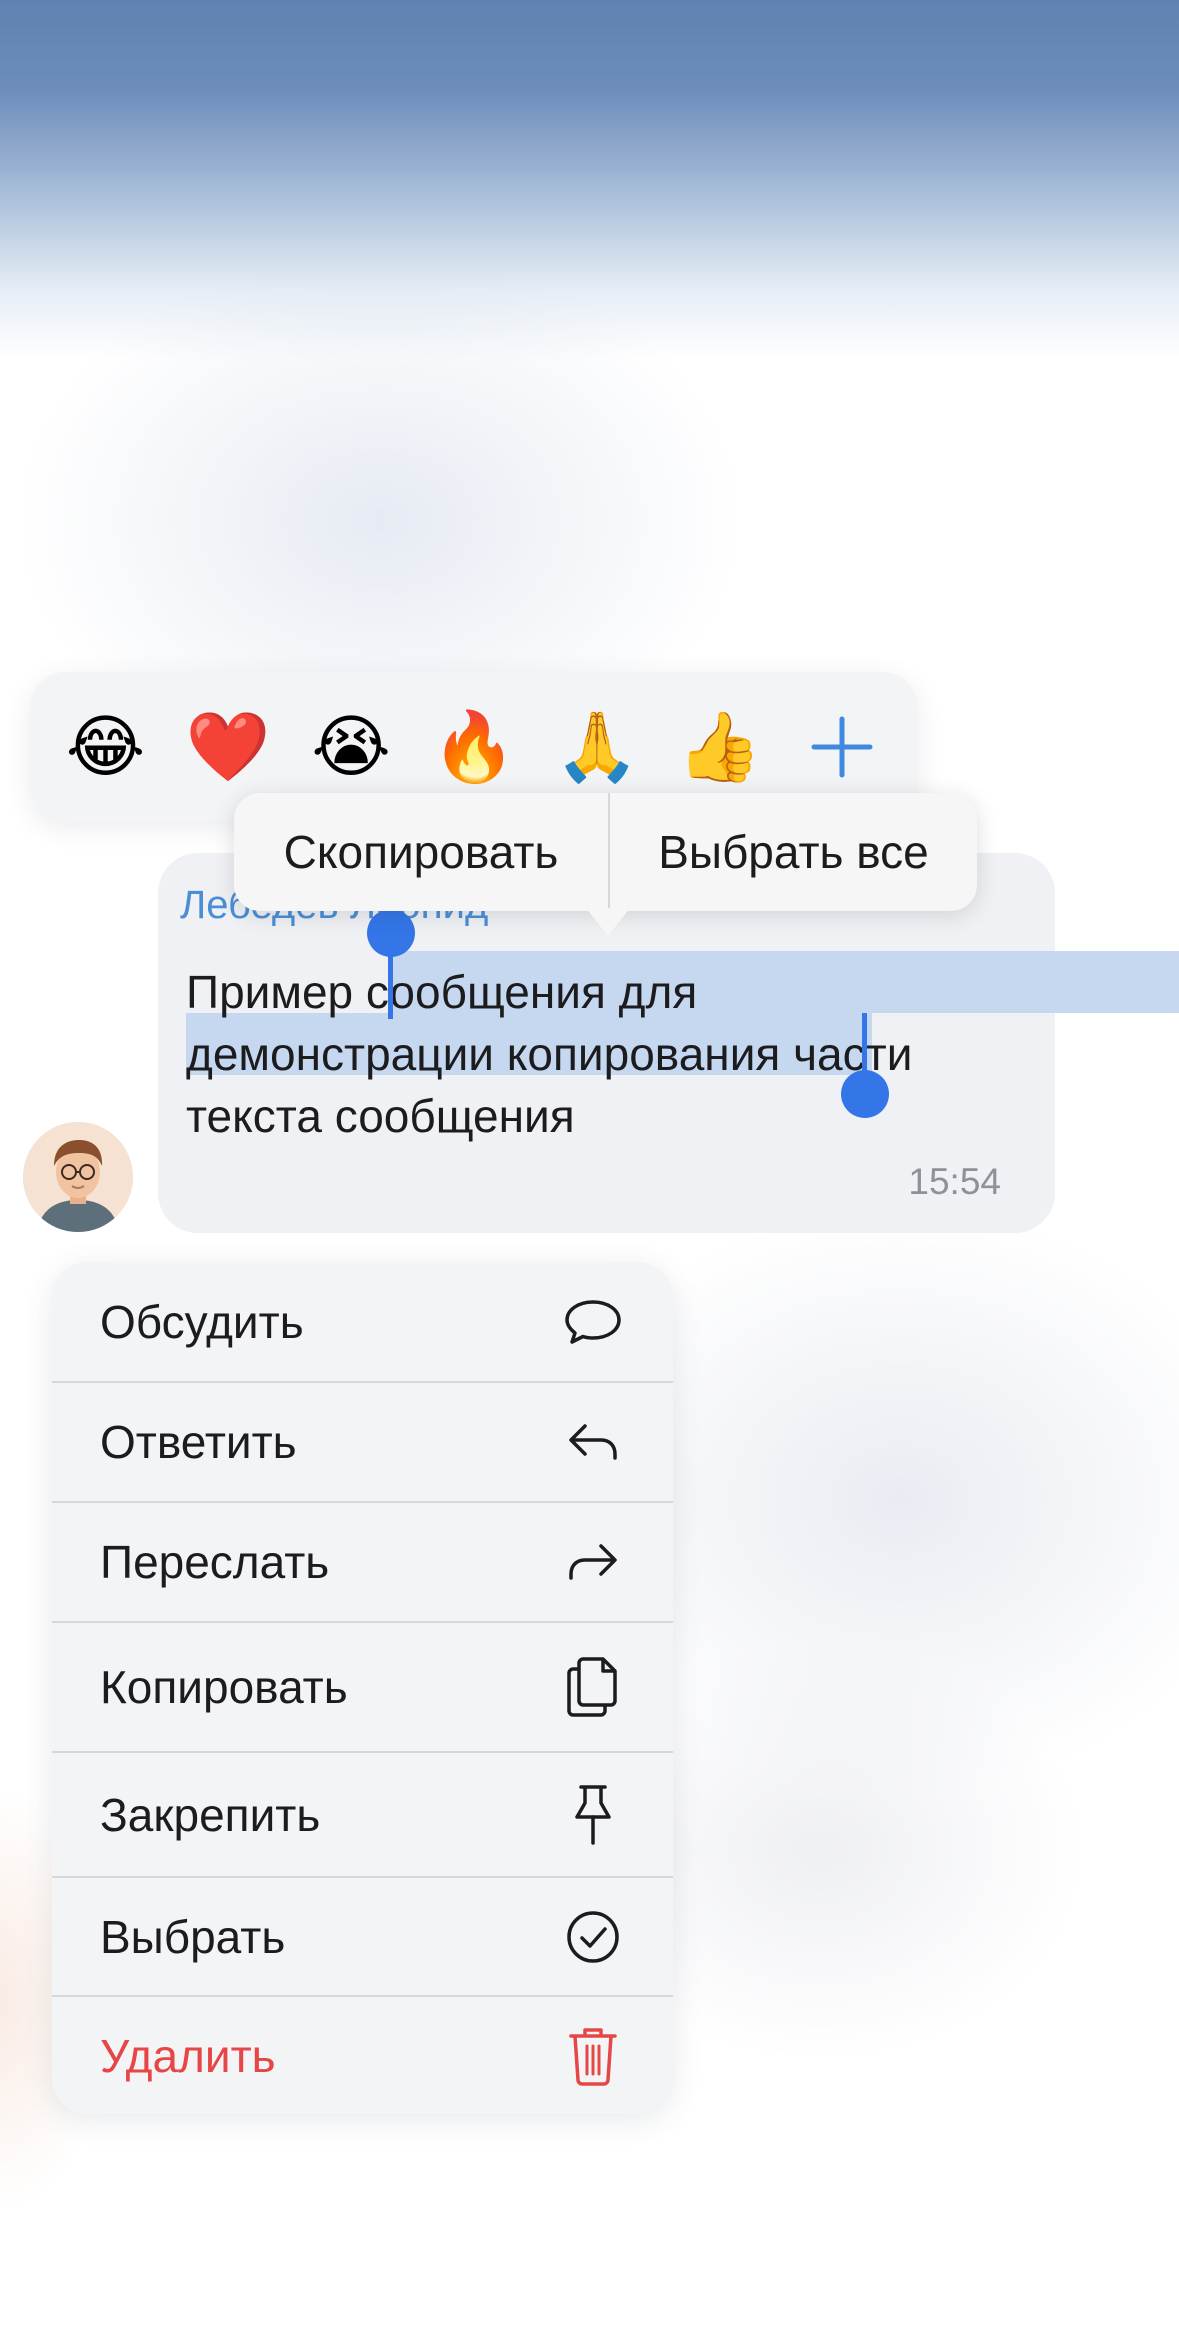 This screenshot has height=2336, width=1179. Describe the element at coordinates (362, 2055) in the screenshot. I see `menu-item-delete: Удалить` at that location.